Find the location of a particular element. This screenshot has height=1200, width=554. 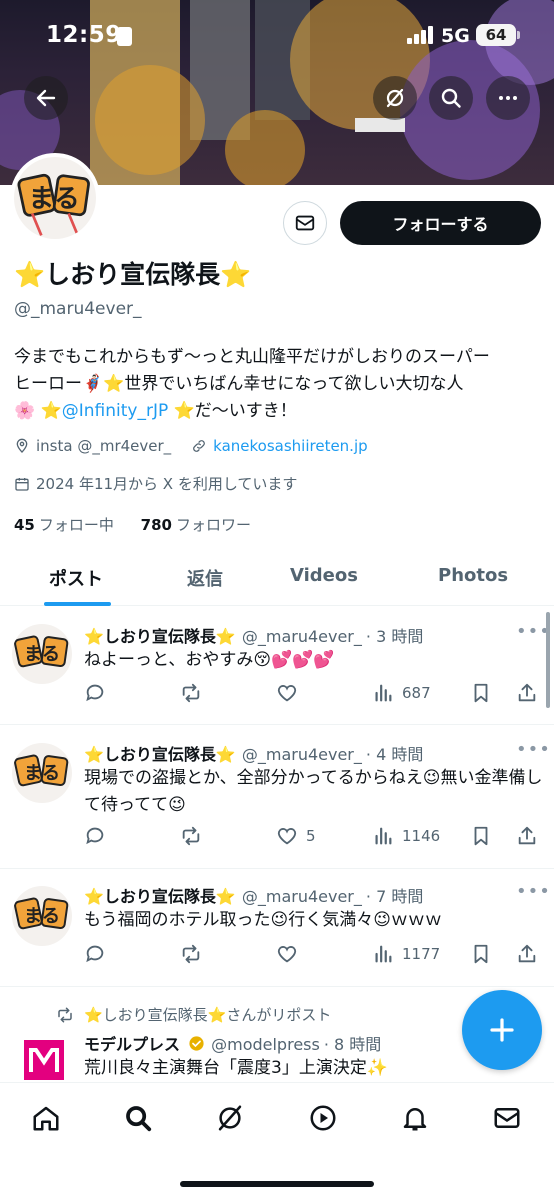

followers-label: フォロワー is located at coordinates (213, 525).